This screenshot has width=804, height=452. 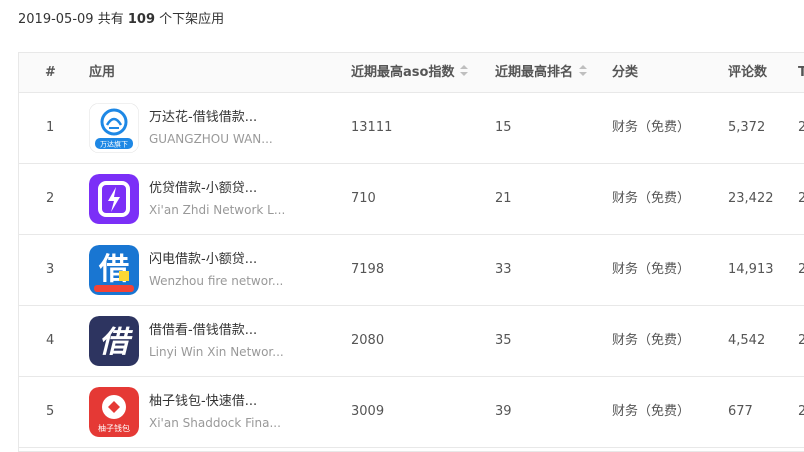 What do you see at coordinates (192, 19) in the screenshot?
I see `summary-suffix: 个下架应用` at bounding box center [192, 19].